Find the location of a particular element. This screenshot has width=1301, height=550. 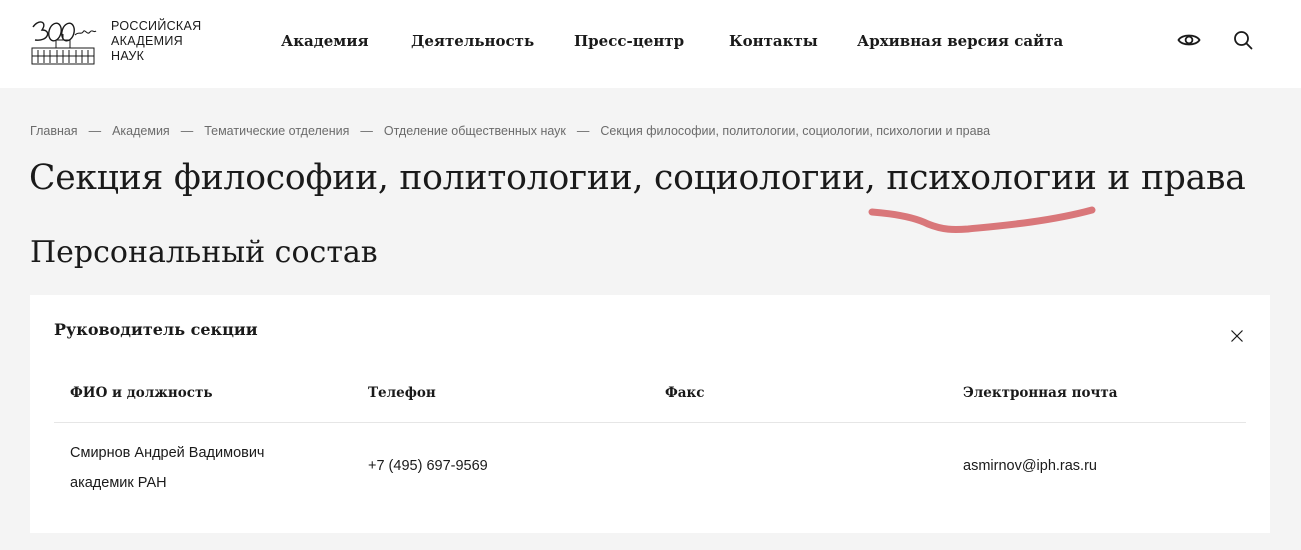

email-link: asmirnov@iph.ras.ru is located at coordinates (1030, 466).